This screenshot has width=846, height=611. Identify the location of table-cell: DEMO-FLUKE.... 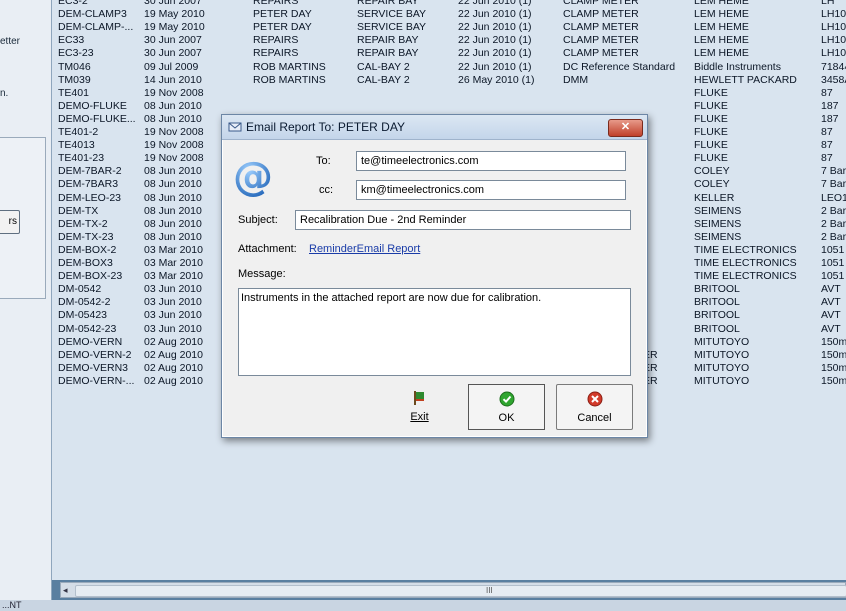
(97, 118).